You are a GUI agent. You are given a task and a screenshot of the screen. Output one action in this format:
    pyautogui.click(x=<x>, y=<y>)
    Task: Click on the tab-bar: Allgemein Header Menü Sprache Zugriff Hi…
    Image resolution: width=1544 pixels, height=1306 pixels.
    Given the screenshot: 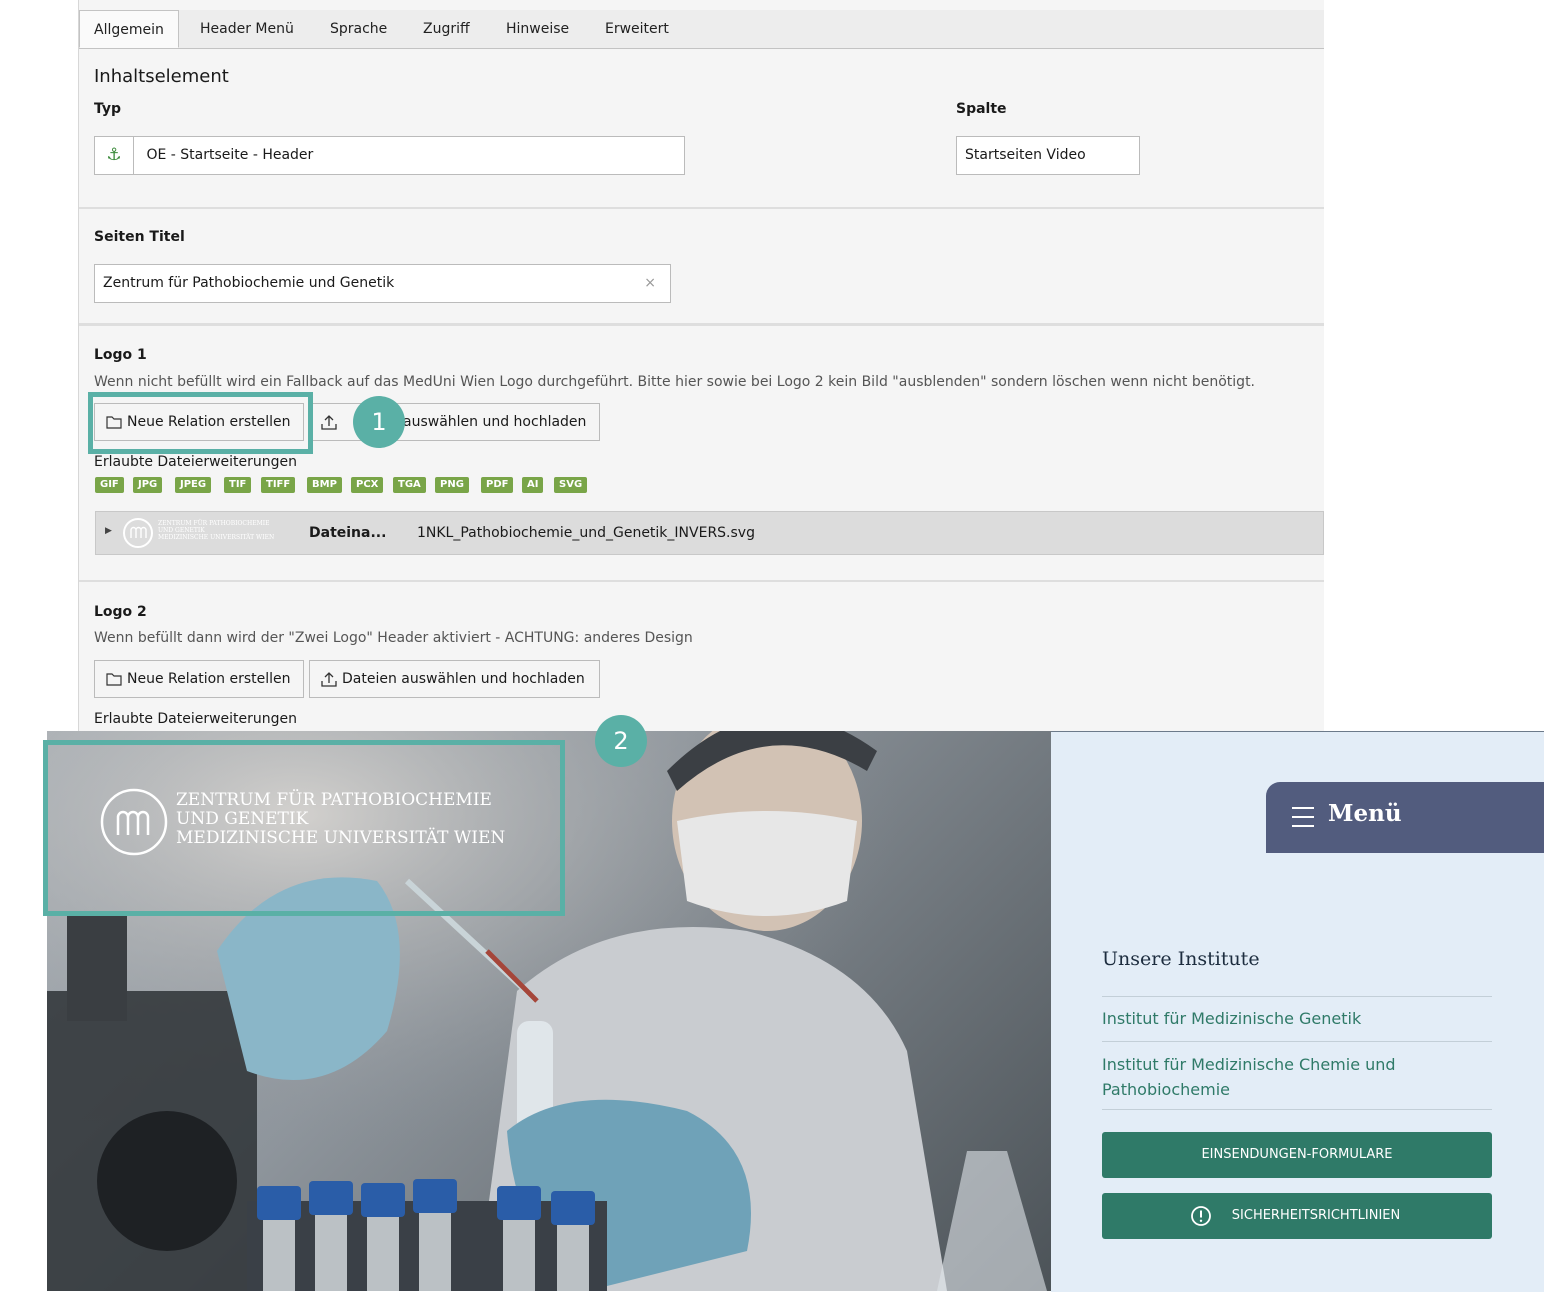 What is the action you would take?
    pyautogui.click(x=701, y=29)
    